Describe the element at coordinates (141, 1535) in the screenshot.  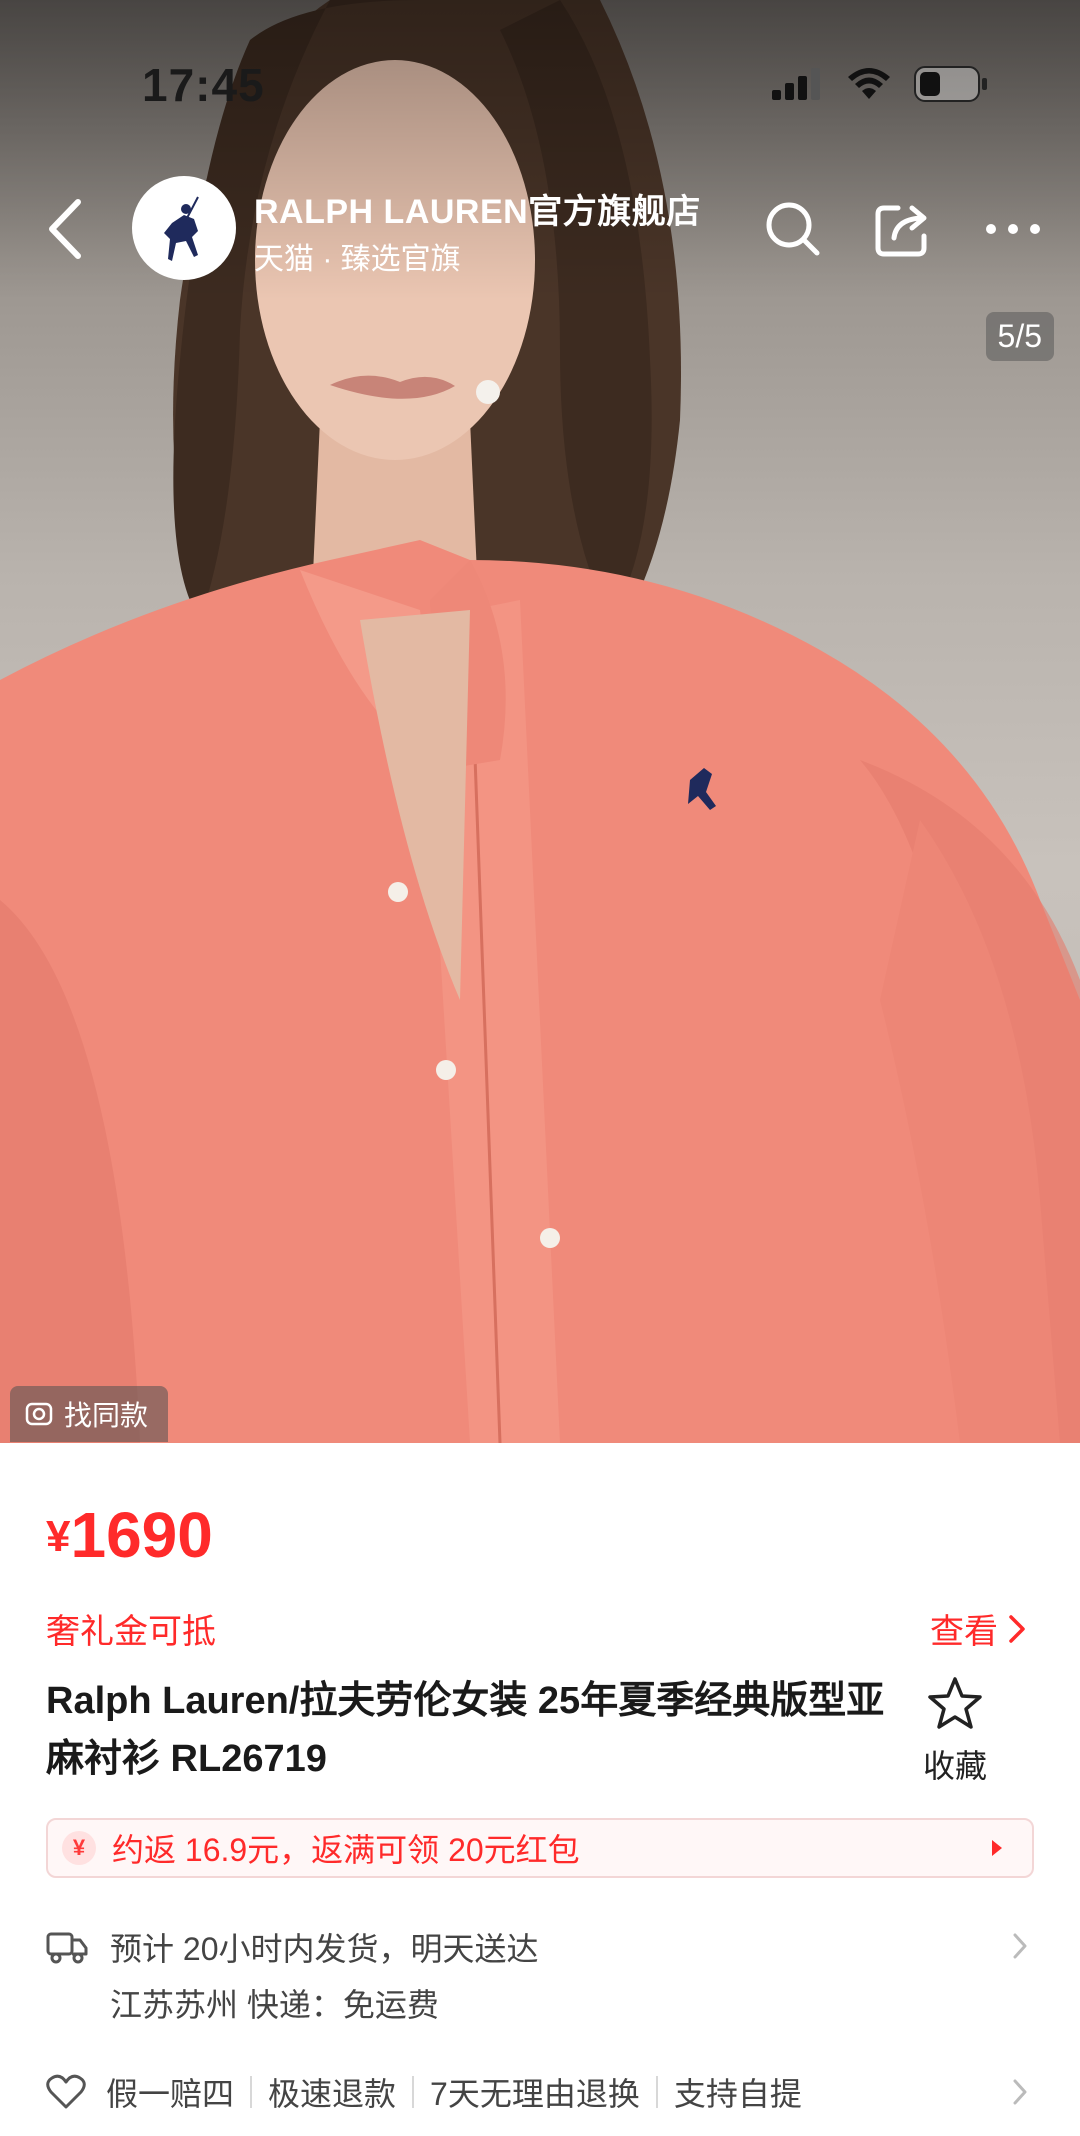
I see `price-value: 1690` at that location.